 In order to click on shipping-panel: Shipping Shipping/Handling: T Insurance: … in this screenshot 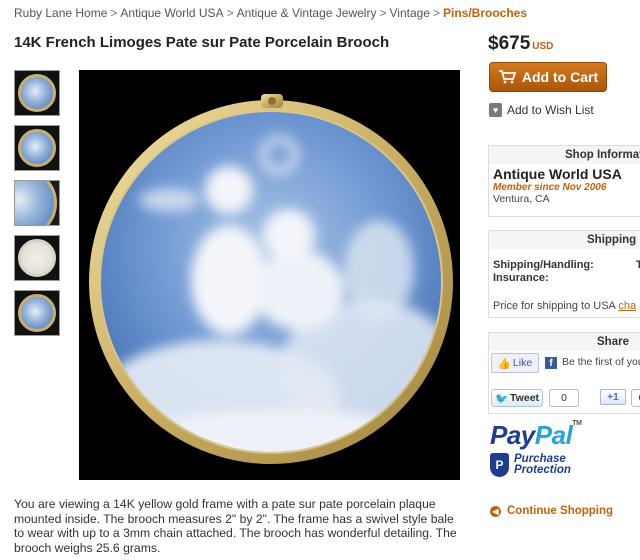, I will do `click(564, 274)`.